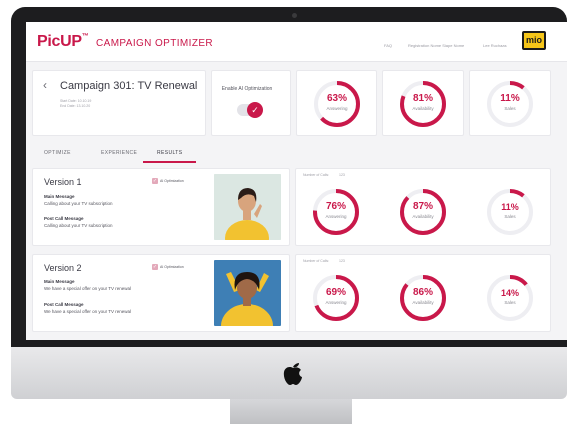 The height and width of the screenshot is (424, 567). What do you see at coordinates (255, 110) in the screenshot?
I see `toggle-check-icon: ✓` at bounding box center [255, 110].